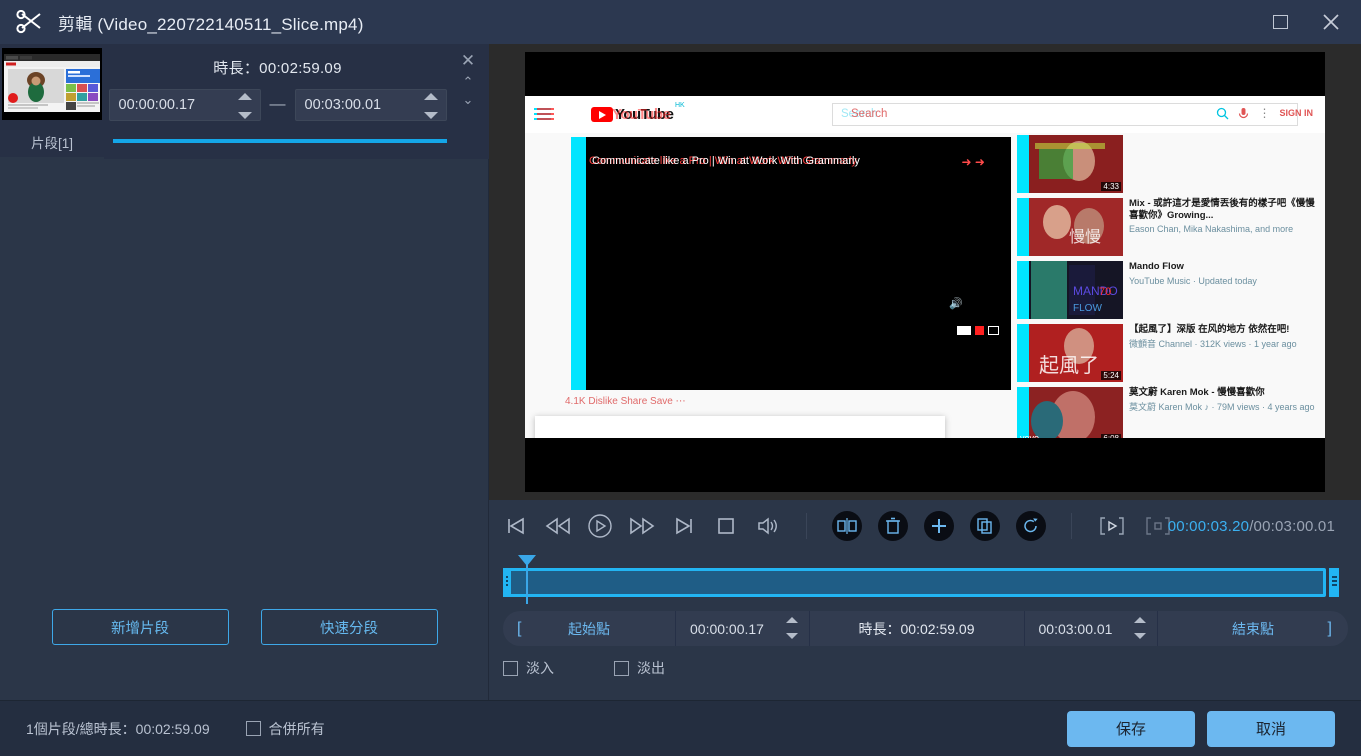  I want to click on duplicate-button, so click(985, 526).